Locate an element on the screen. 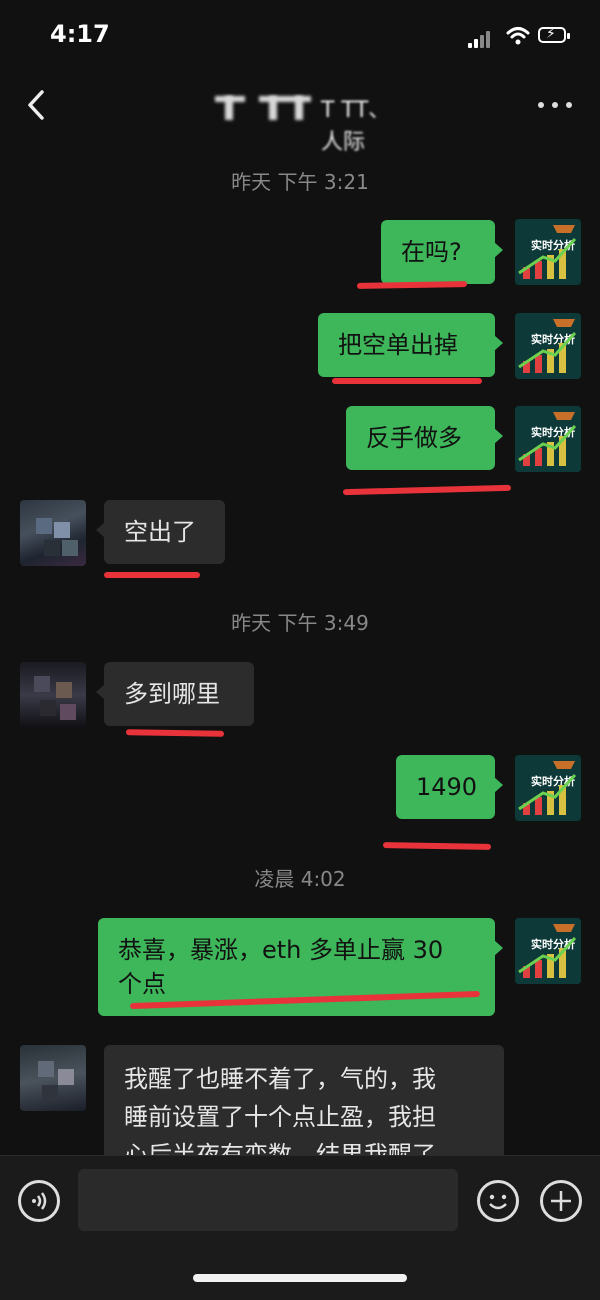 The height and width of the screenshot is (1300, 600). message-bubble-outgoing: 把空单出掉 is located at coordinates (410, 345).